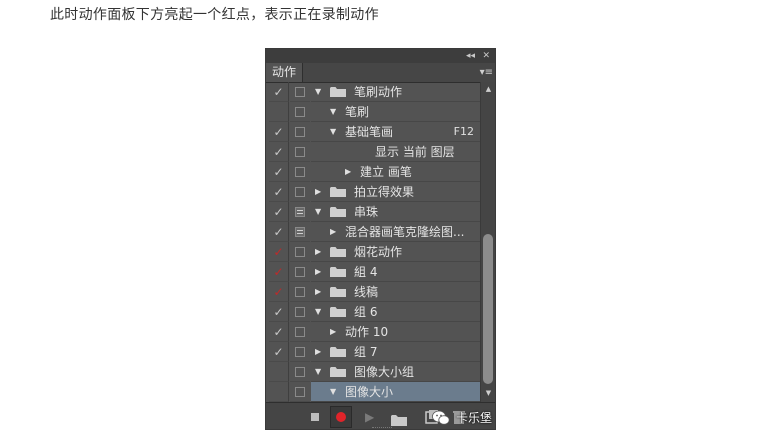 This screenshot has width=760, height=437. I want to click on action-row-content: 显示 当前 图层, so click(395, 152).